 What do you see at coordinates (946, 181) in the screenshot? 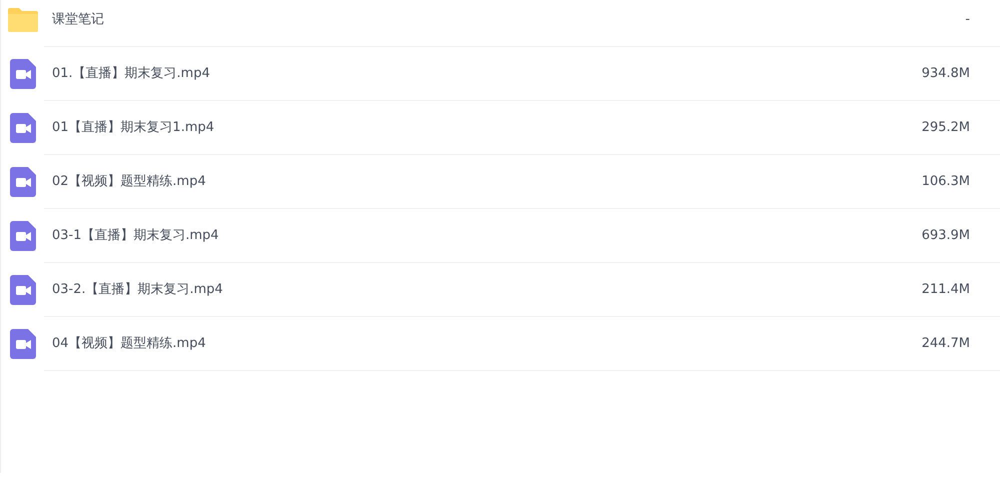
I see `file-size: 106.3M` at bounding box center [946, 181].